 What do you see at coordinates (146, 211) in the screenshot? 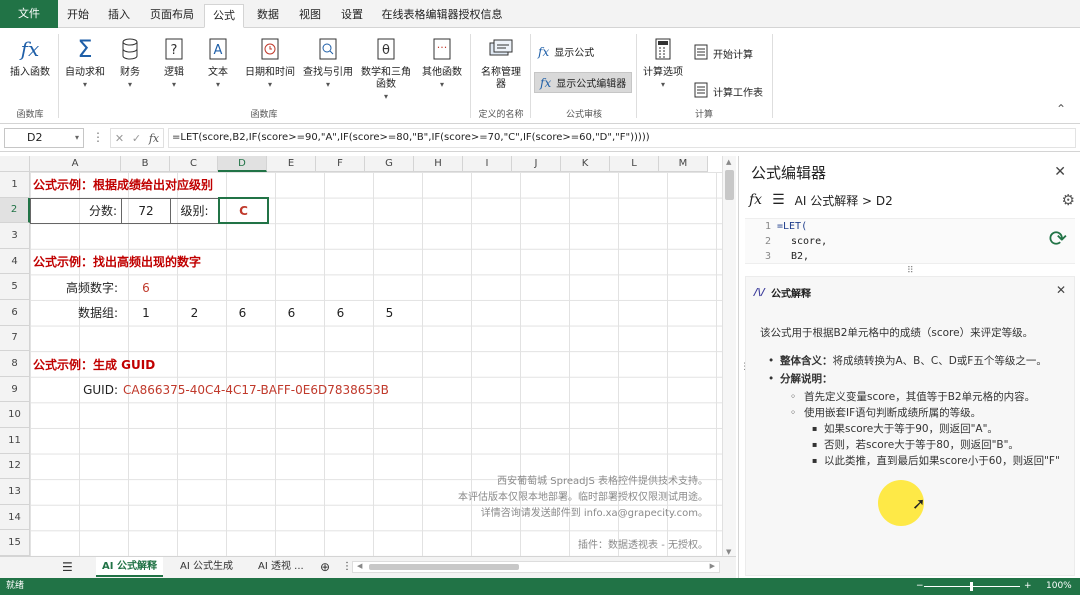
I see `cell-b2: 72` at bounding box center [146, 211].